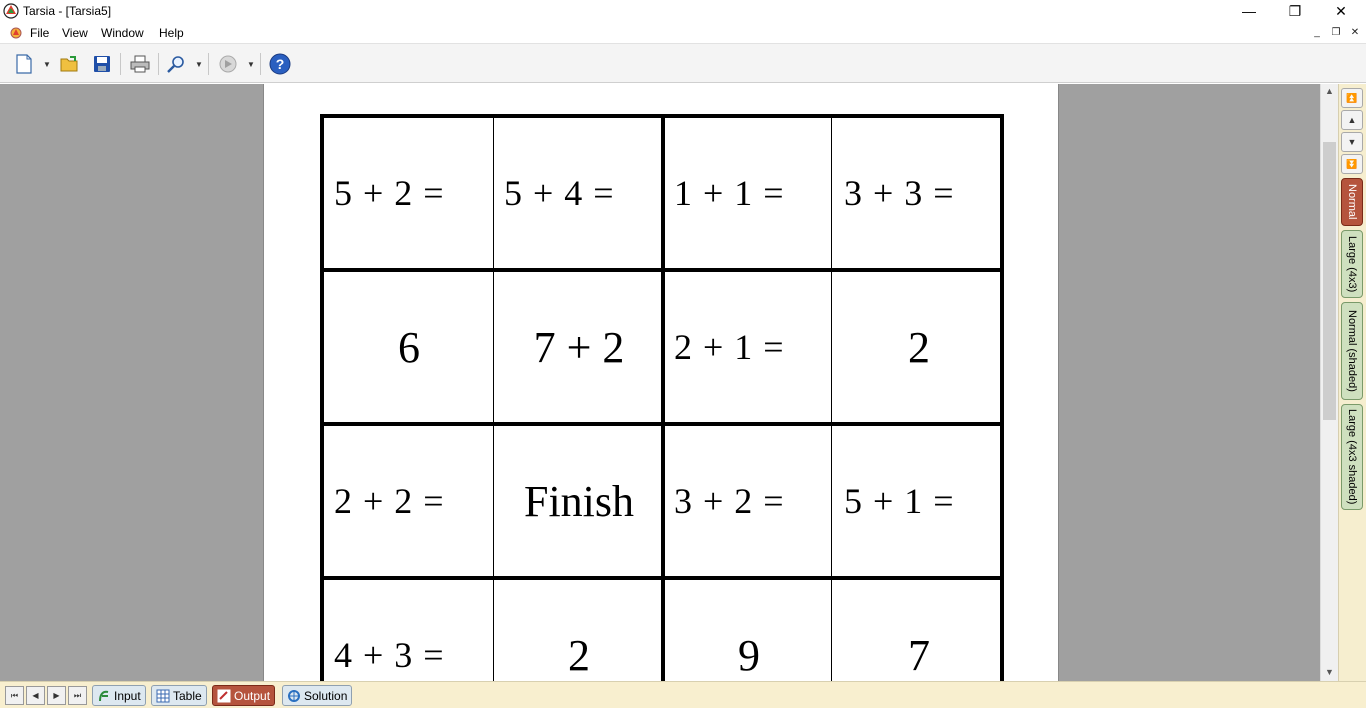 Image resolution: width=1366 pixels, height=708 pixels. I want to click on navigate-disabled-icon, so click(228, 64).